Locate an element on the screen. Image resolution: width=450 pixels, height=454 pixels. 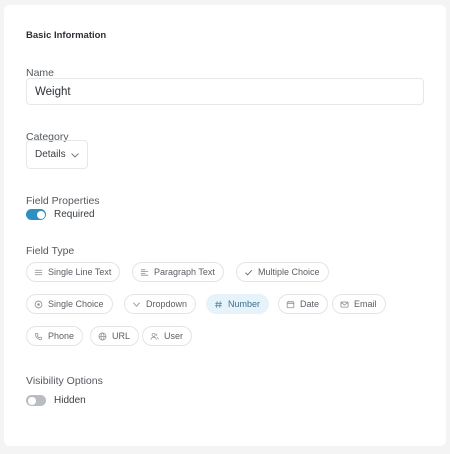
visibility-options-label: Visibility Options is located at coordinates (64, 381).